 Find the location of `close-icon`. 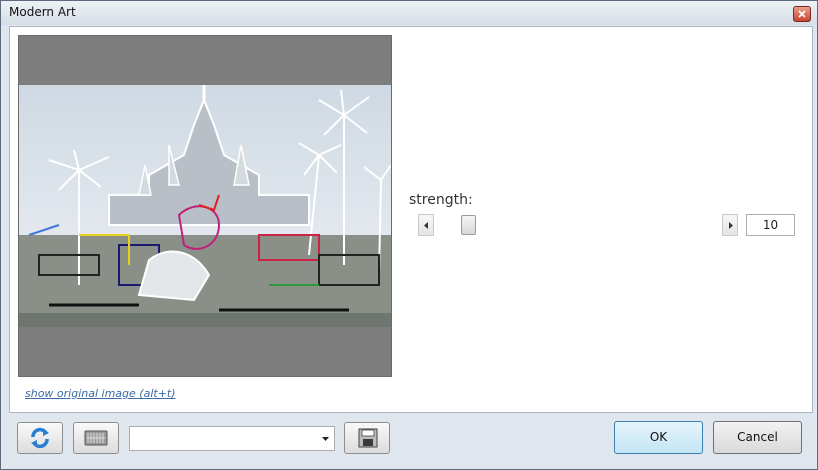

close-icon is located at coordinates (802, 14).